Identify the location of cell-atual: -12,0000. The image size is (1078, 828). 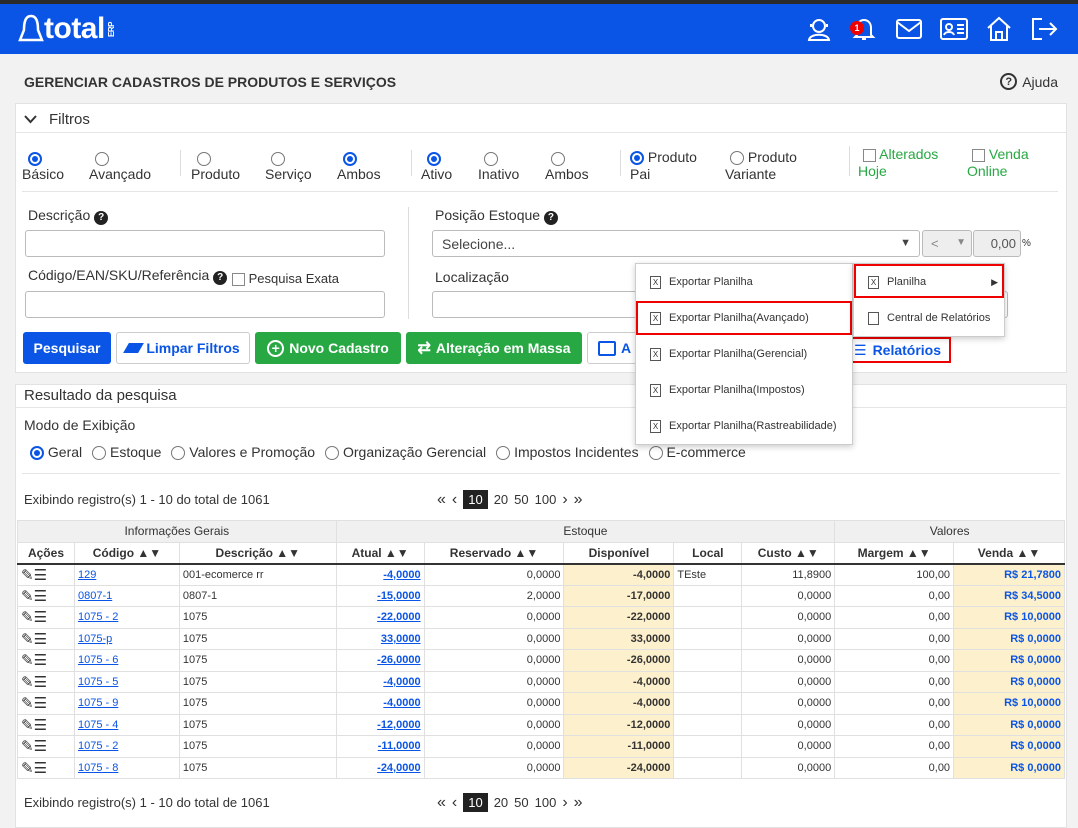
(380, 724).